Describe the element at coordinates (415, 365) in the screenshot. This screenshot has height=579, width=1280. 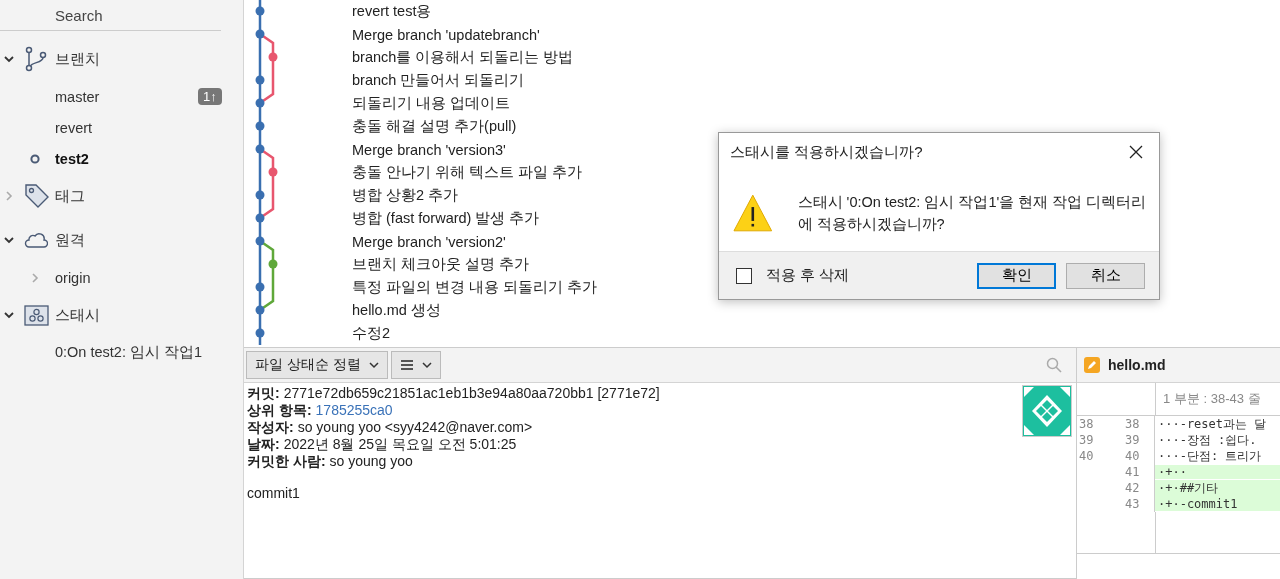
I see `view-mode-dropdown` at that location.